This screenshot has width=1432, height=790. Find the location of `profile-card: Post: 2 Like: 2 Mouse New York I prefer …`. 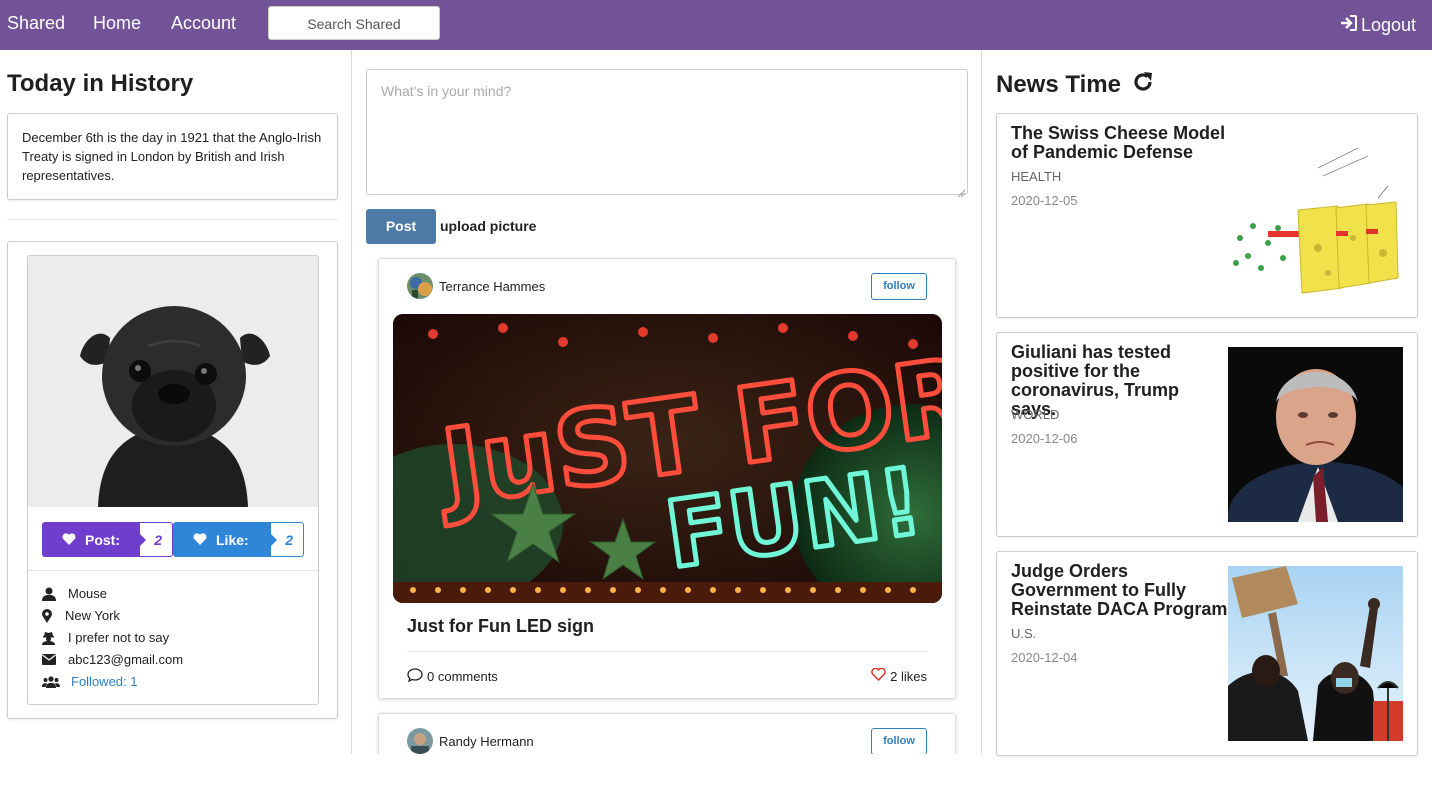

profile-card: Post: 2 Like: 2 Mouse New York I prefer … is located at coordinates (173, 480).